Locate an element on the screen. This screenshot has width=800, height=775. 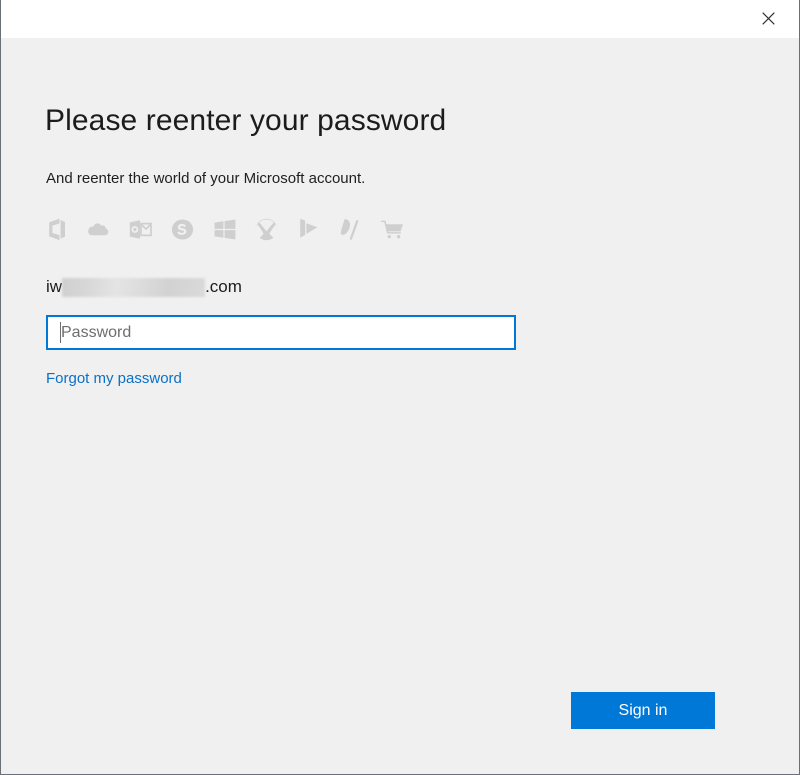
account-email: iw .com is located at coordinates (144, 287).